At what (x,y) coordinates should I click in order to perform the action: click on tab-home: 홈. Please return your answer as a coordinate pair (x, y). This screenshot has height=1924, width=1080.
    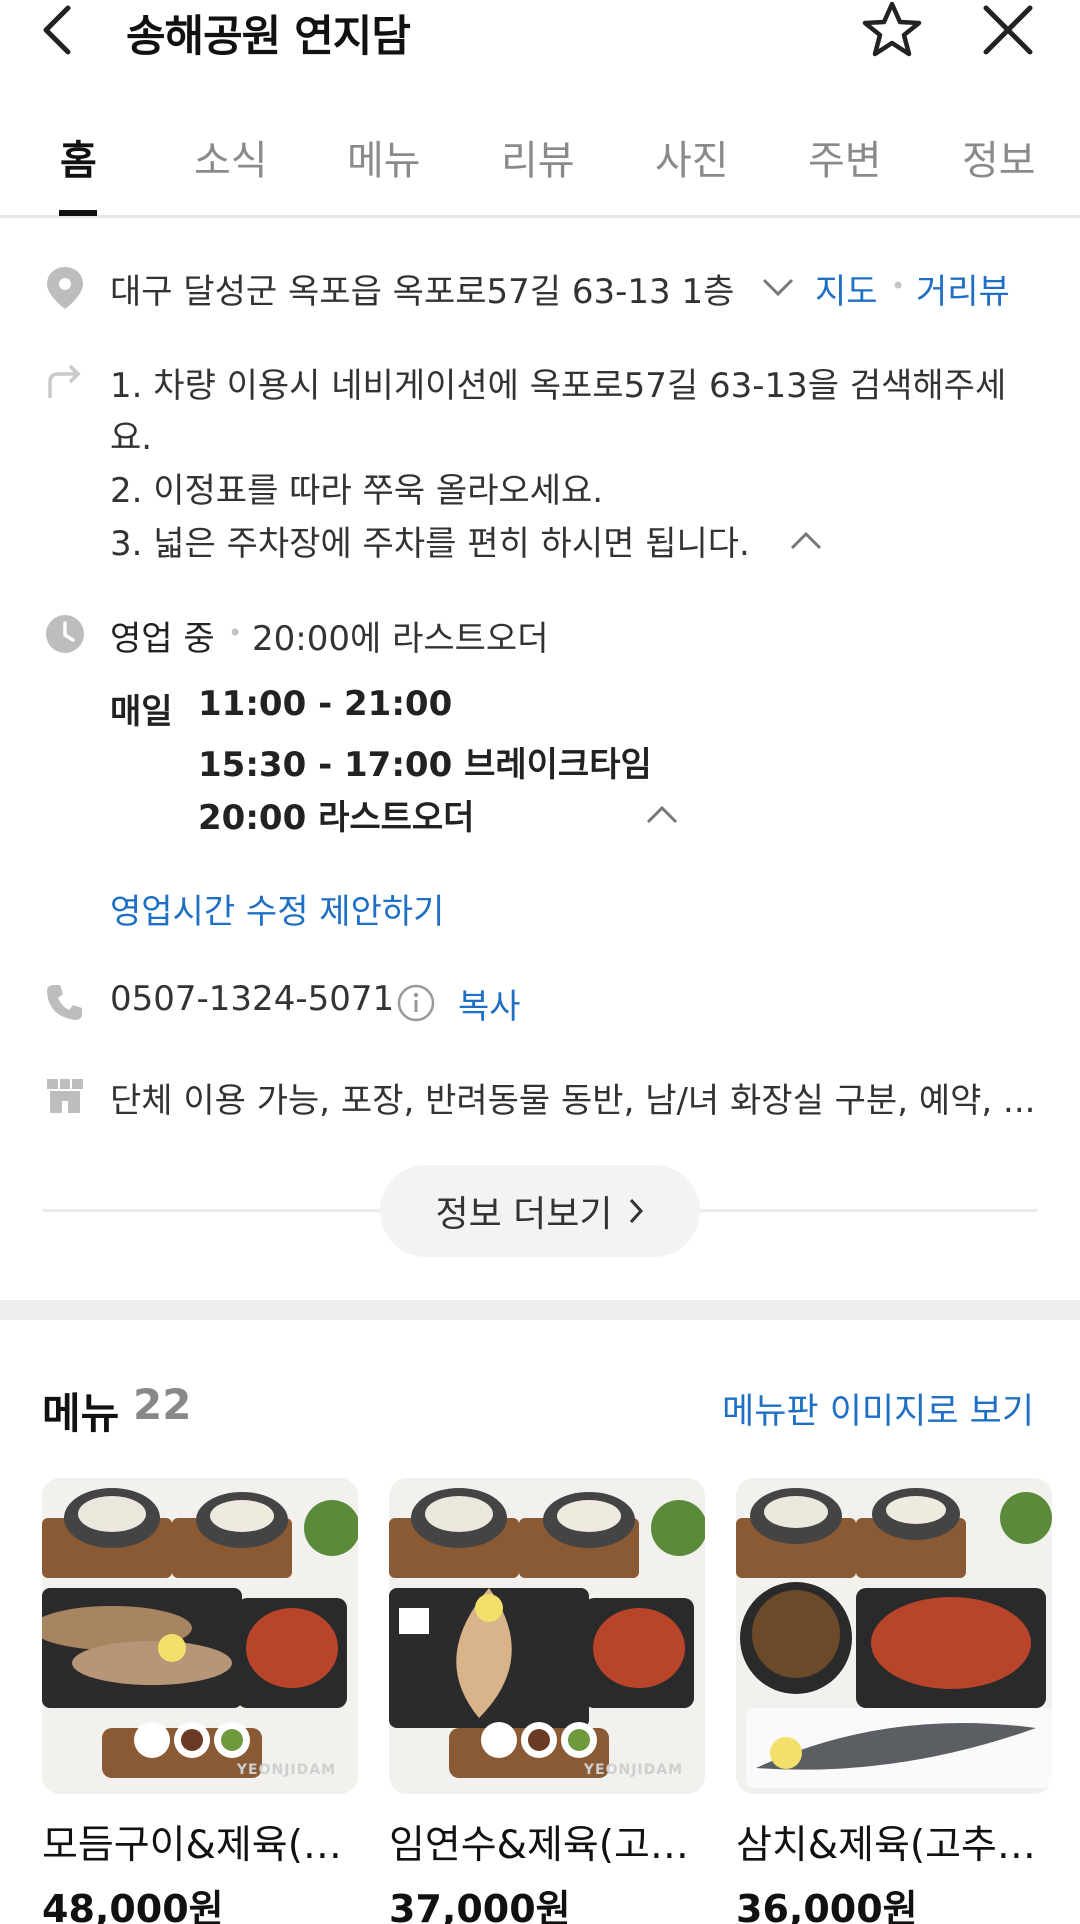
    Looking at the image, I should click on (78, 157).